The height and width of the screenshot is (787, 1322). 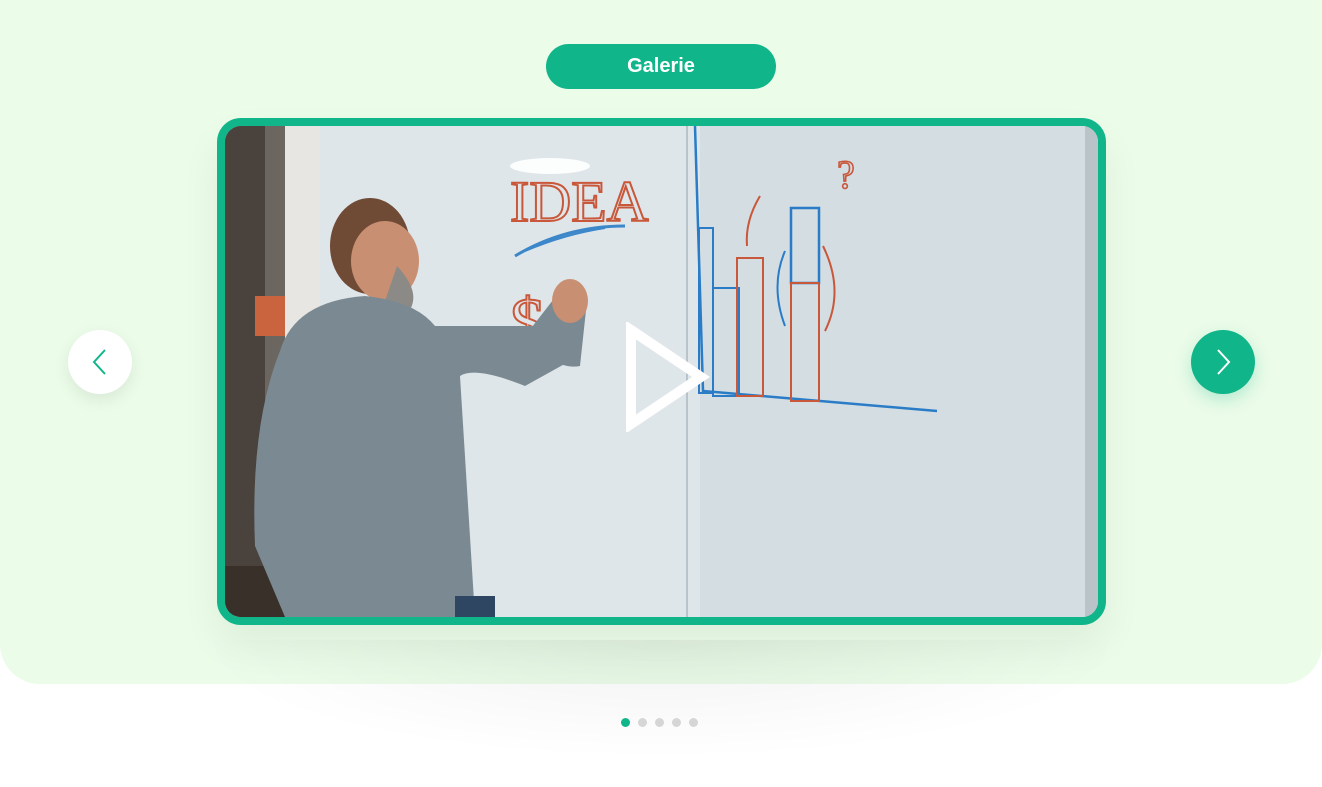 I want to click on pagination-dots, so click(x=659, y=722).